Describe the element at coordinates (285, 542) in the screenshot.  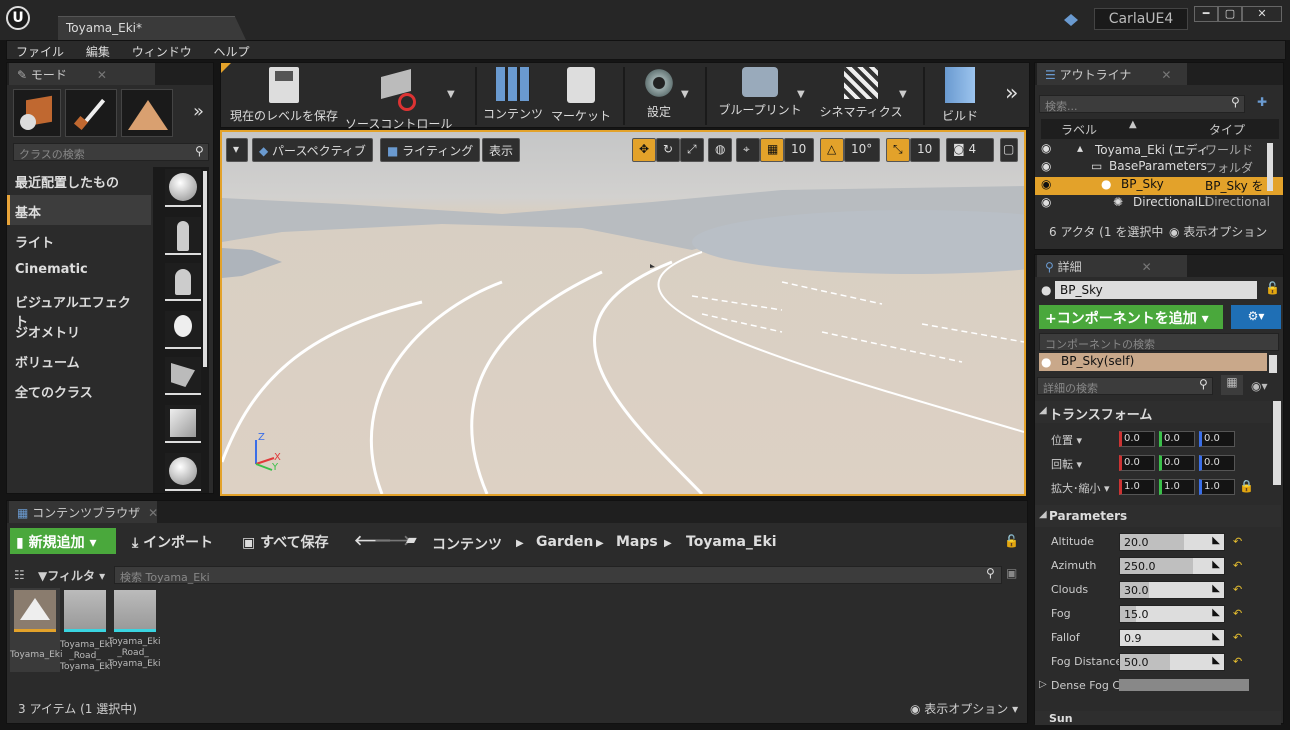
I see `save-all-button: ▣ すべて保存` at that location.